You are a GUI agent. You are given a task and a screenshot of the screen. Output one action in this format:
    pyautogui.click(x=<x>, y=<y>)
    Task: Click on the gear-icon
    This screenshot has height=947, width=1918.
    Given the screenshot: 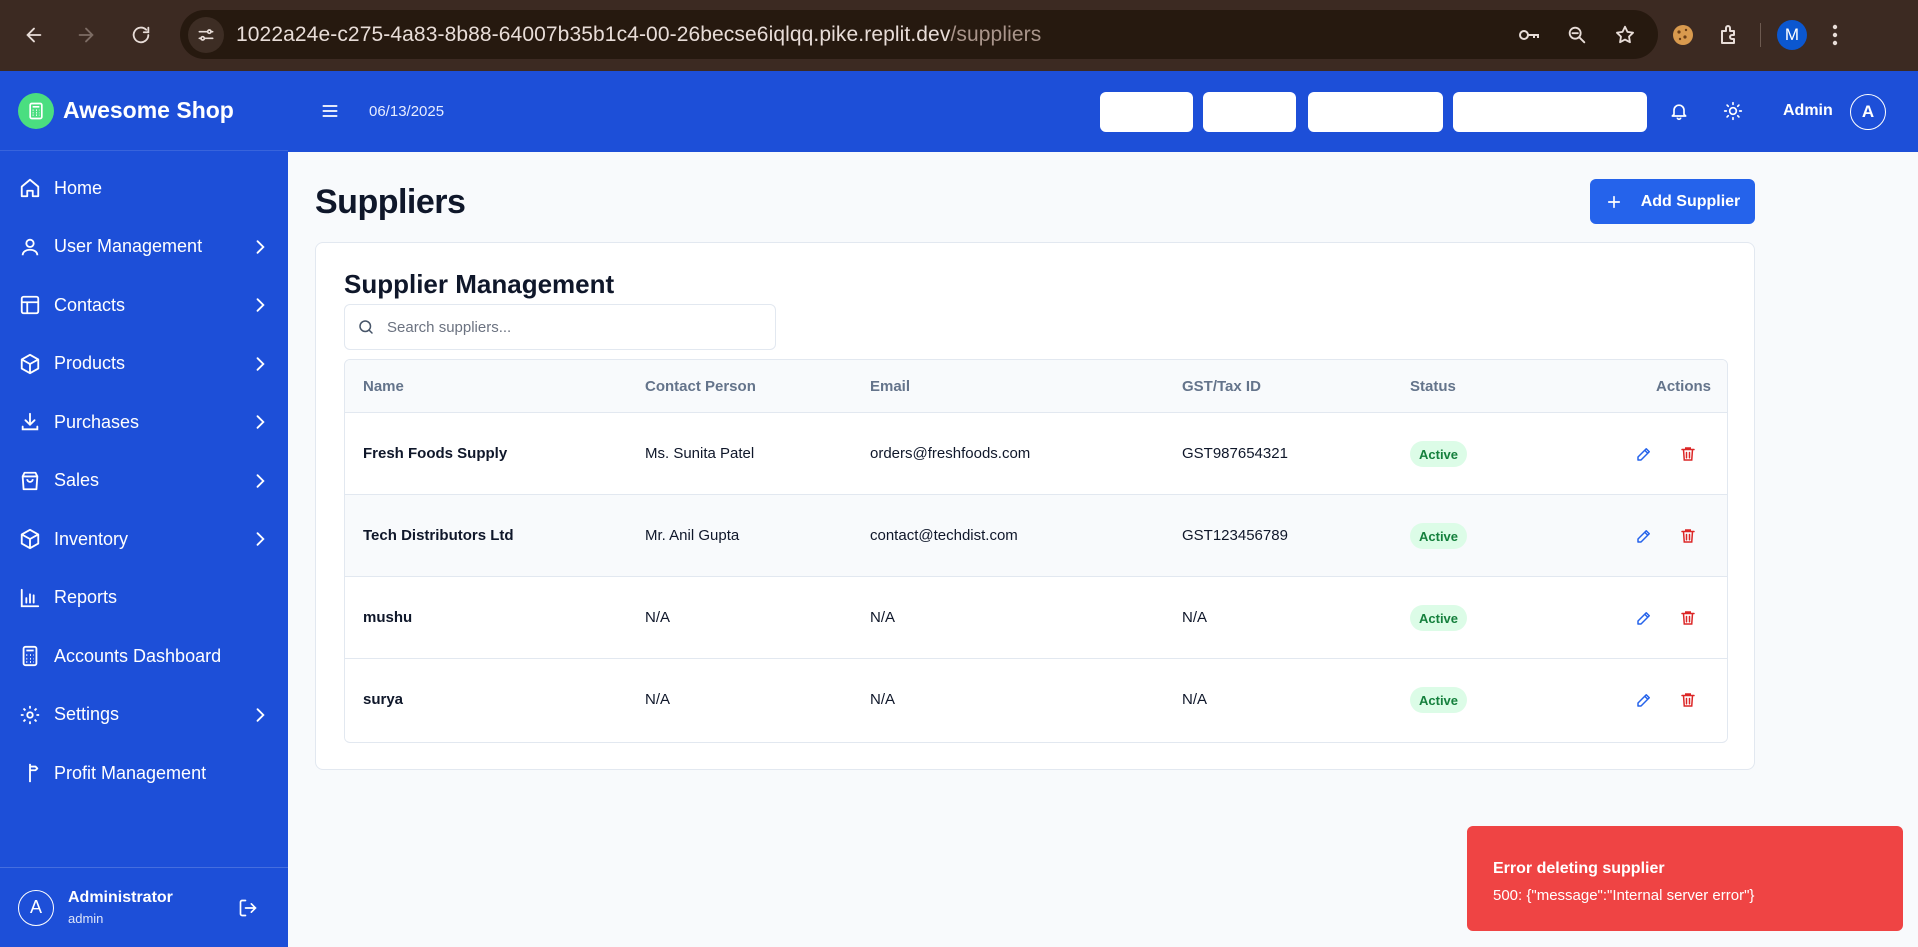 What is the action you would take?
    pyautogui.click(x=30, y=715)
    